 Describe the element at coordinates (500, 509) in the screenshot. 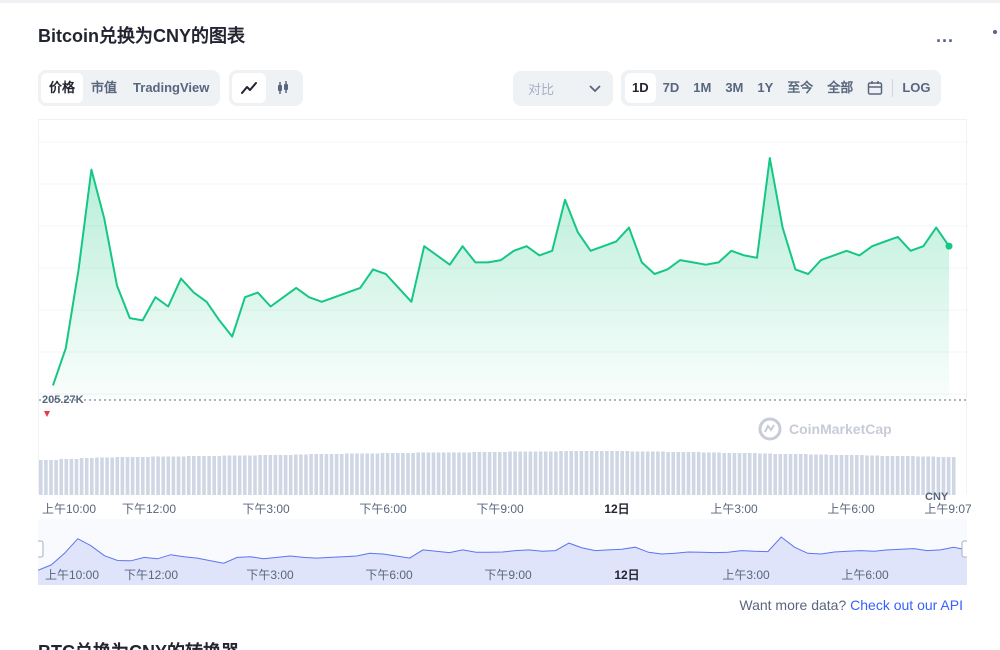

I see `x-tick-label: 下午9:00` at that location.